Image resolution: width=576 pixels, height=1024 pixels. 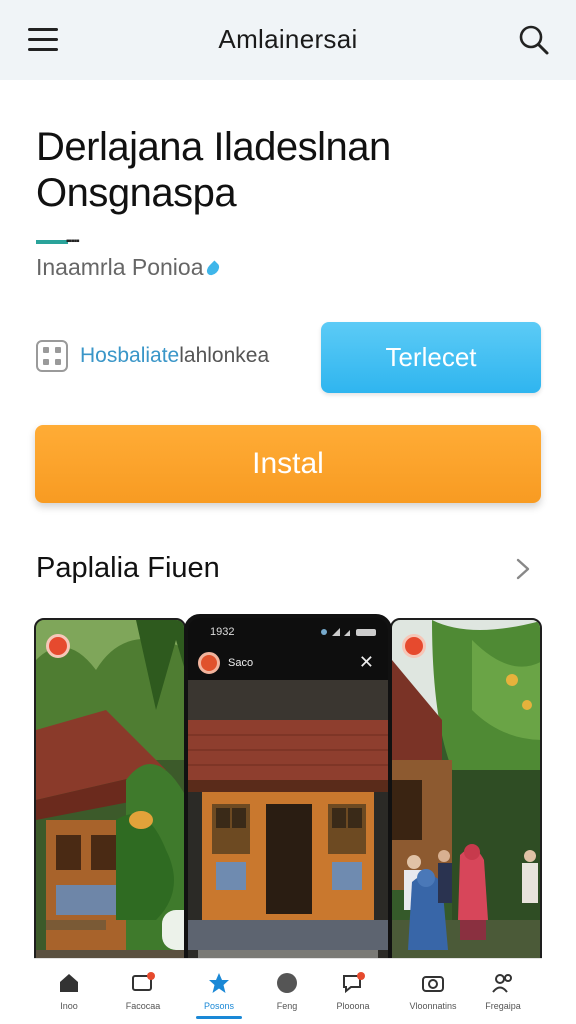 What do you see at coordinates (296, 170) in the screenshot?
I see `app-title: Derlajana Iladeslnan Onsgnaspa` at bounding box center [296, 170].